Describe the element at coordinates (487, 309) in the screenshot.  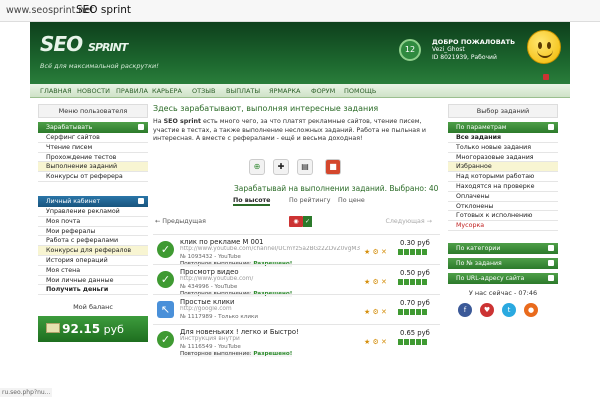
I see `heart-icon: ♥` at that location.